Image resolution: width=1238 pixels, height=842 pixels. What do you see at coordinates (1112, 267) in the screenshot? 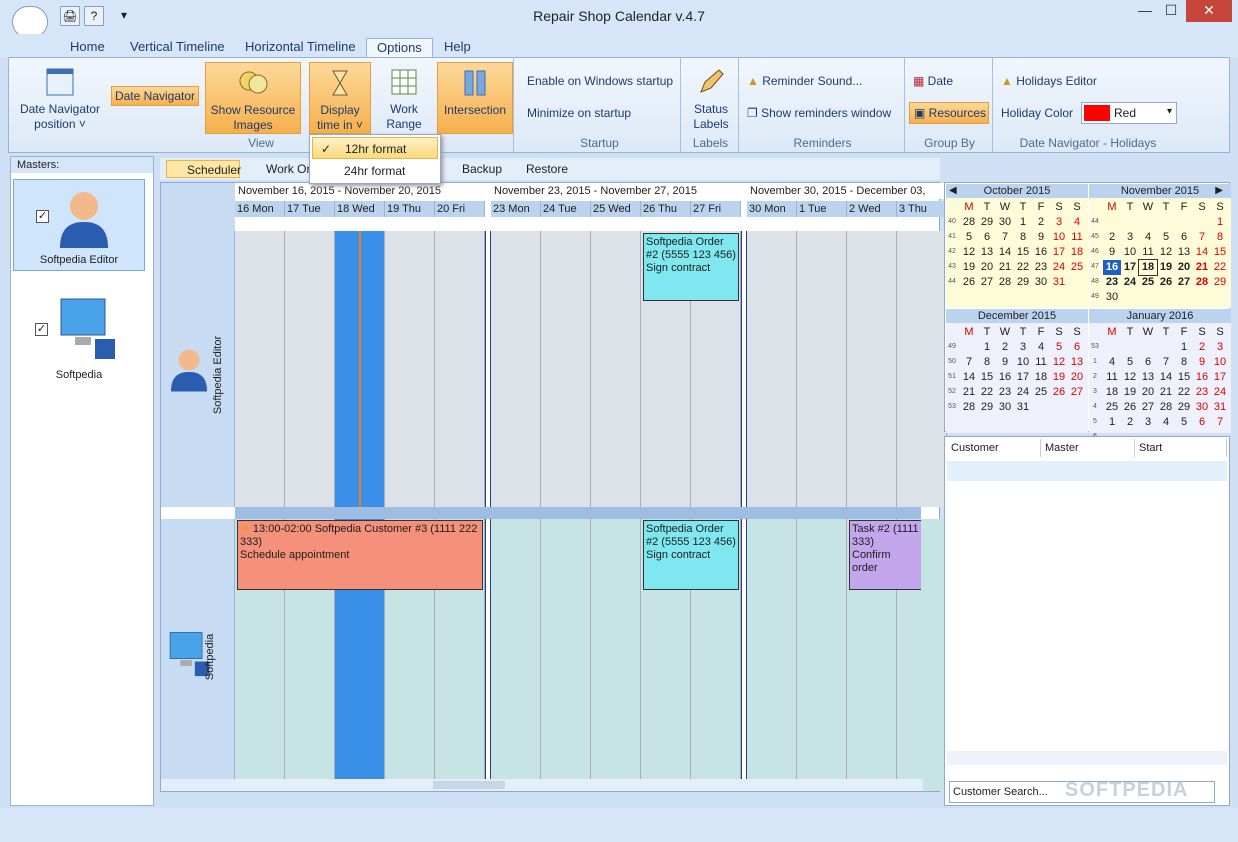
I see `calendar-day: 16` at bounding box center [1112, 267].